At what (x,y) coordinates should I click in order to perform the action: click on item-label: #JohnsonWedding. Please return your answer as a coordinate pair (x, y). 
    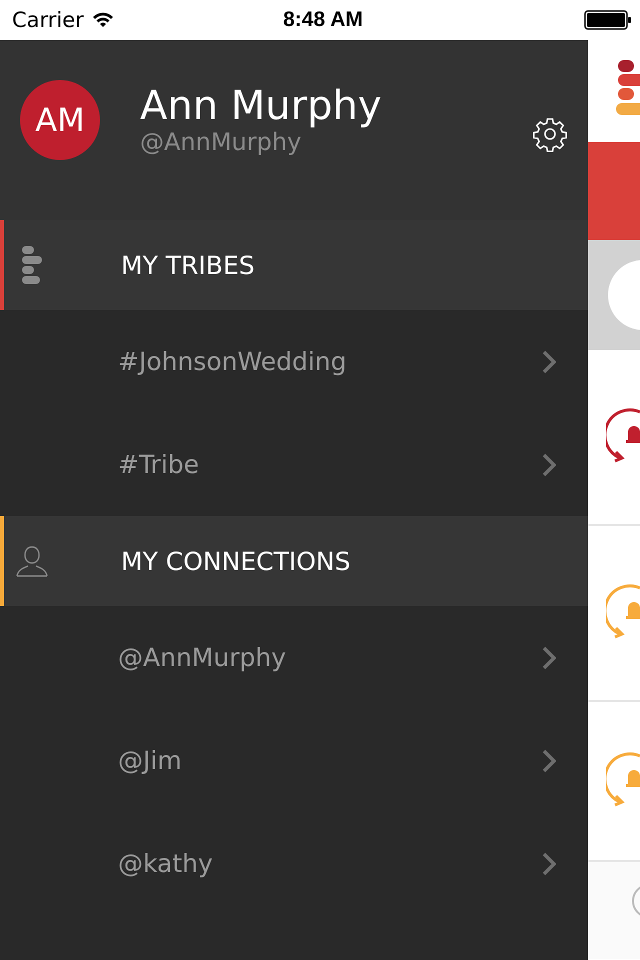
    Looking at the image, I should click on (232, 361).